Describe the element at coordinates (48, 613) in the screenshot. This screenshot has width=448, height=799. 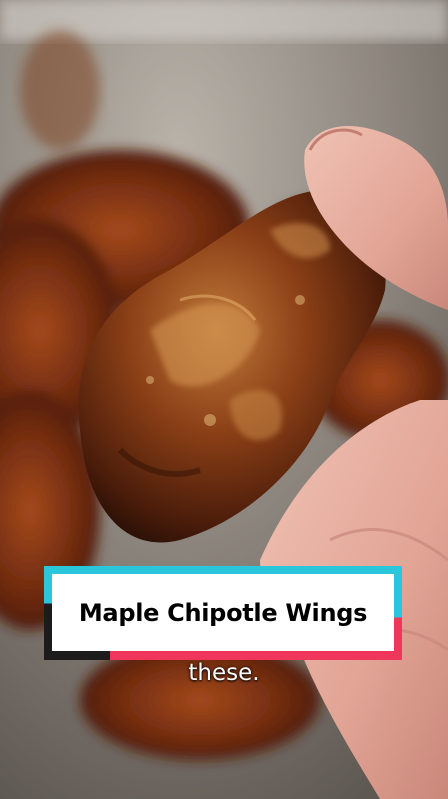
I see `title-card-border-left` at that location.